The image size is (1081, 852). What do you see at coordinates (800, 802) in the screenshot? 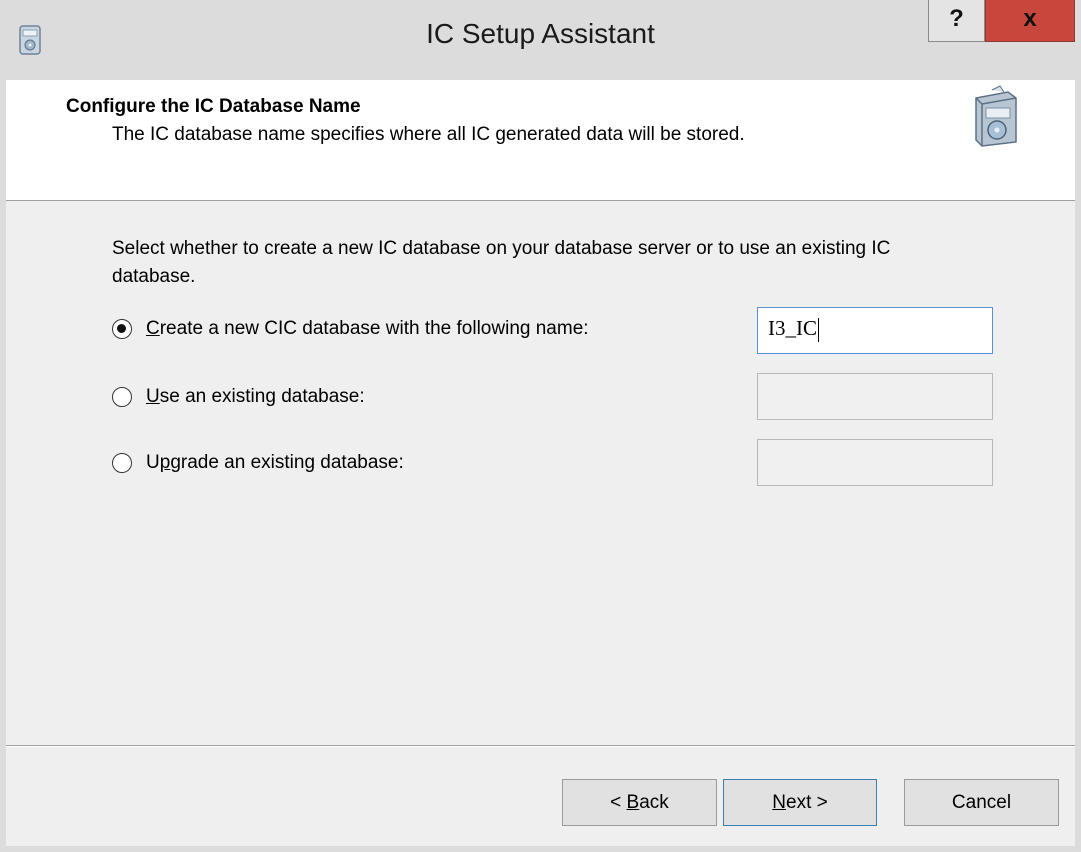
I see `next-button: Next >` at bounding box center [800, 802].